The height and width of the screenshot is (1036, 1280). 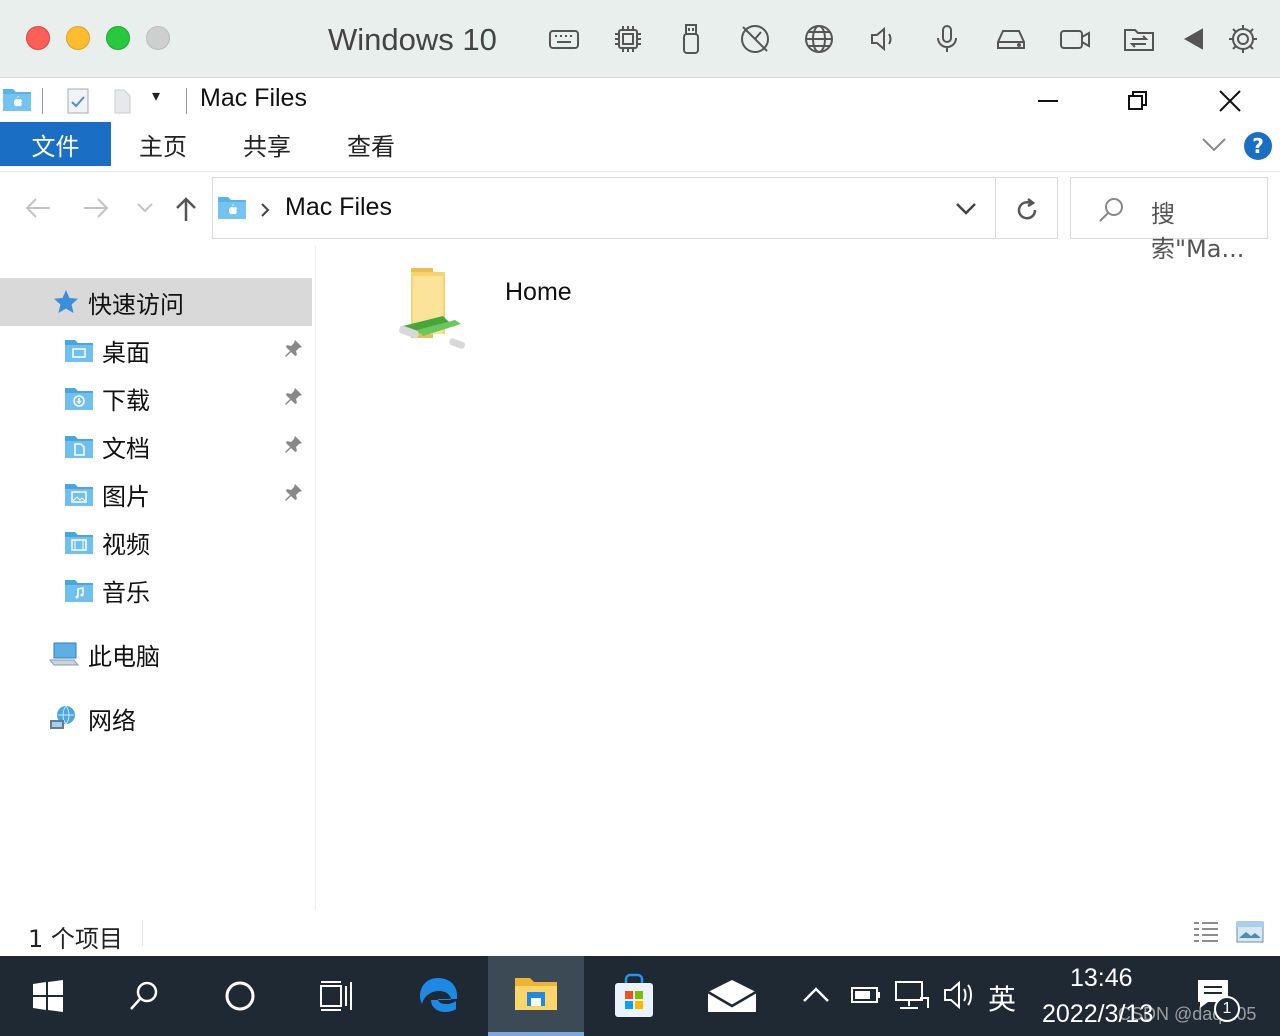 I want to click on videos-folder-icon, so click(x=79, y=543).